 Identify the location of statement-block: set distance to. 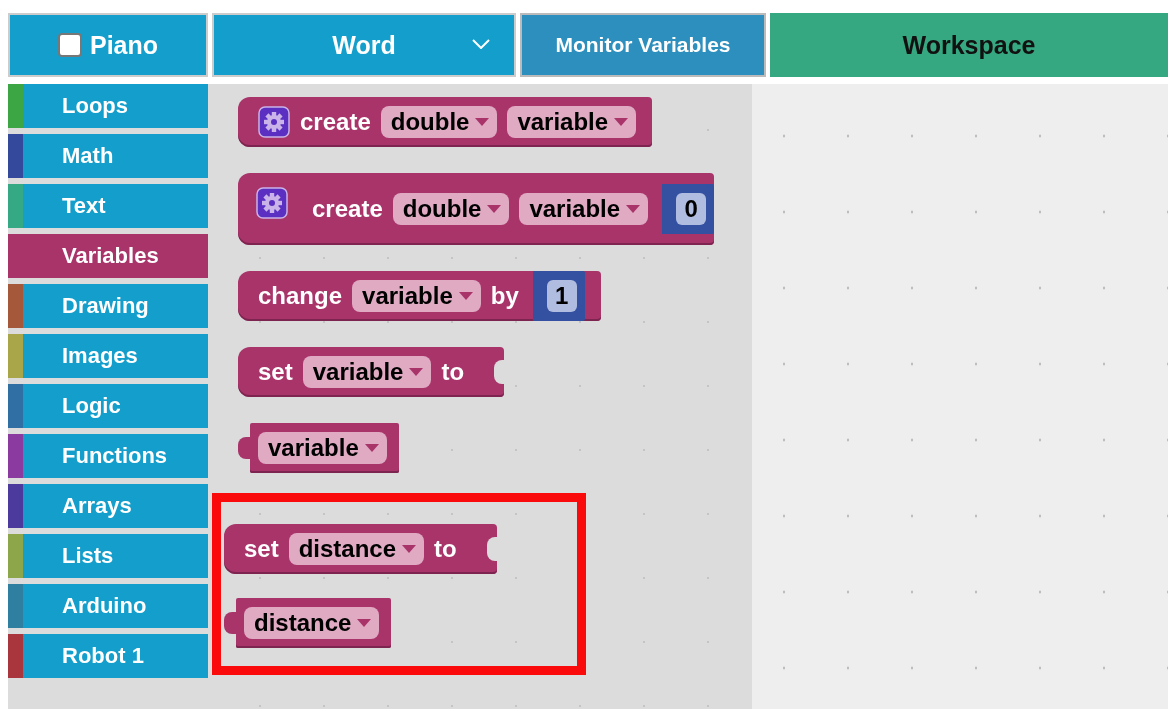
(360, 549).